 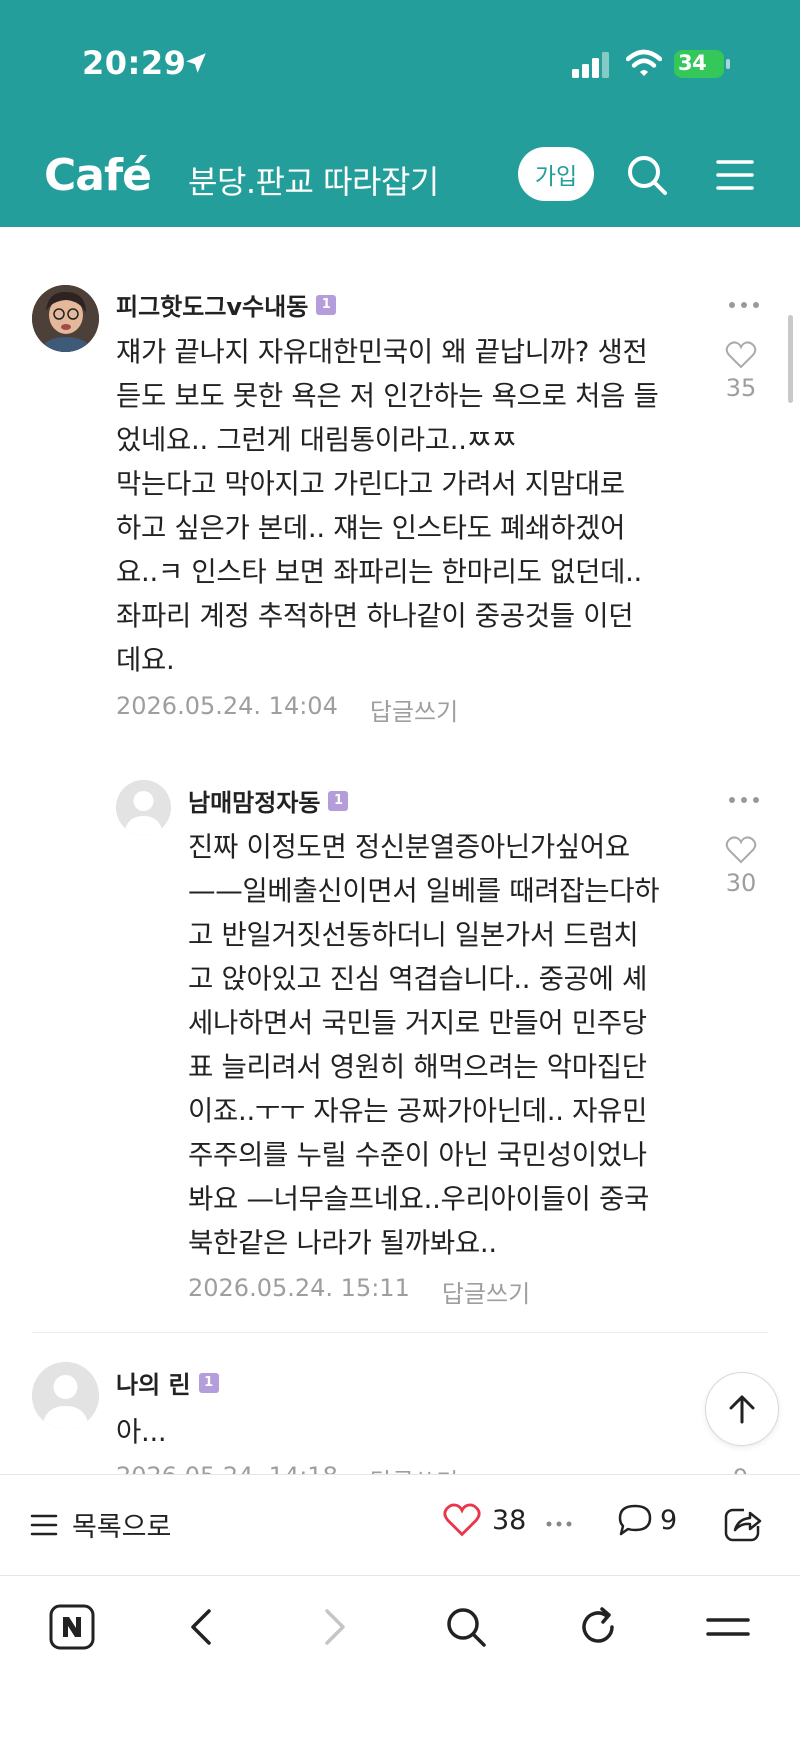 I want to click on like-count: 30, so click(x=741, y=883).